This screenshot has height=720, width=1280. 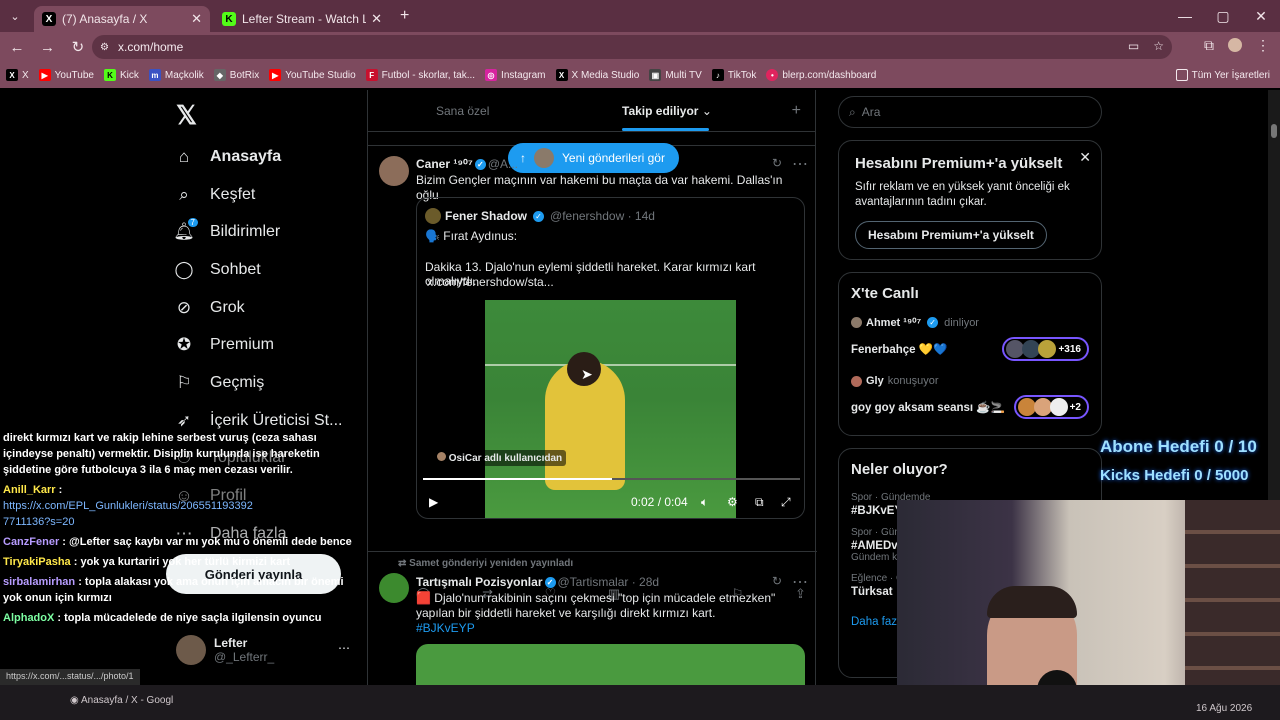 I want to click on search-input: ⌕ Ara, so click(x=970, y=112).